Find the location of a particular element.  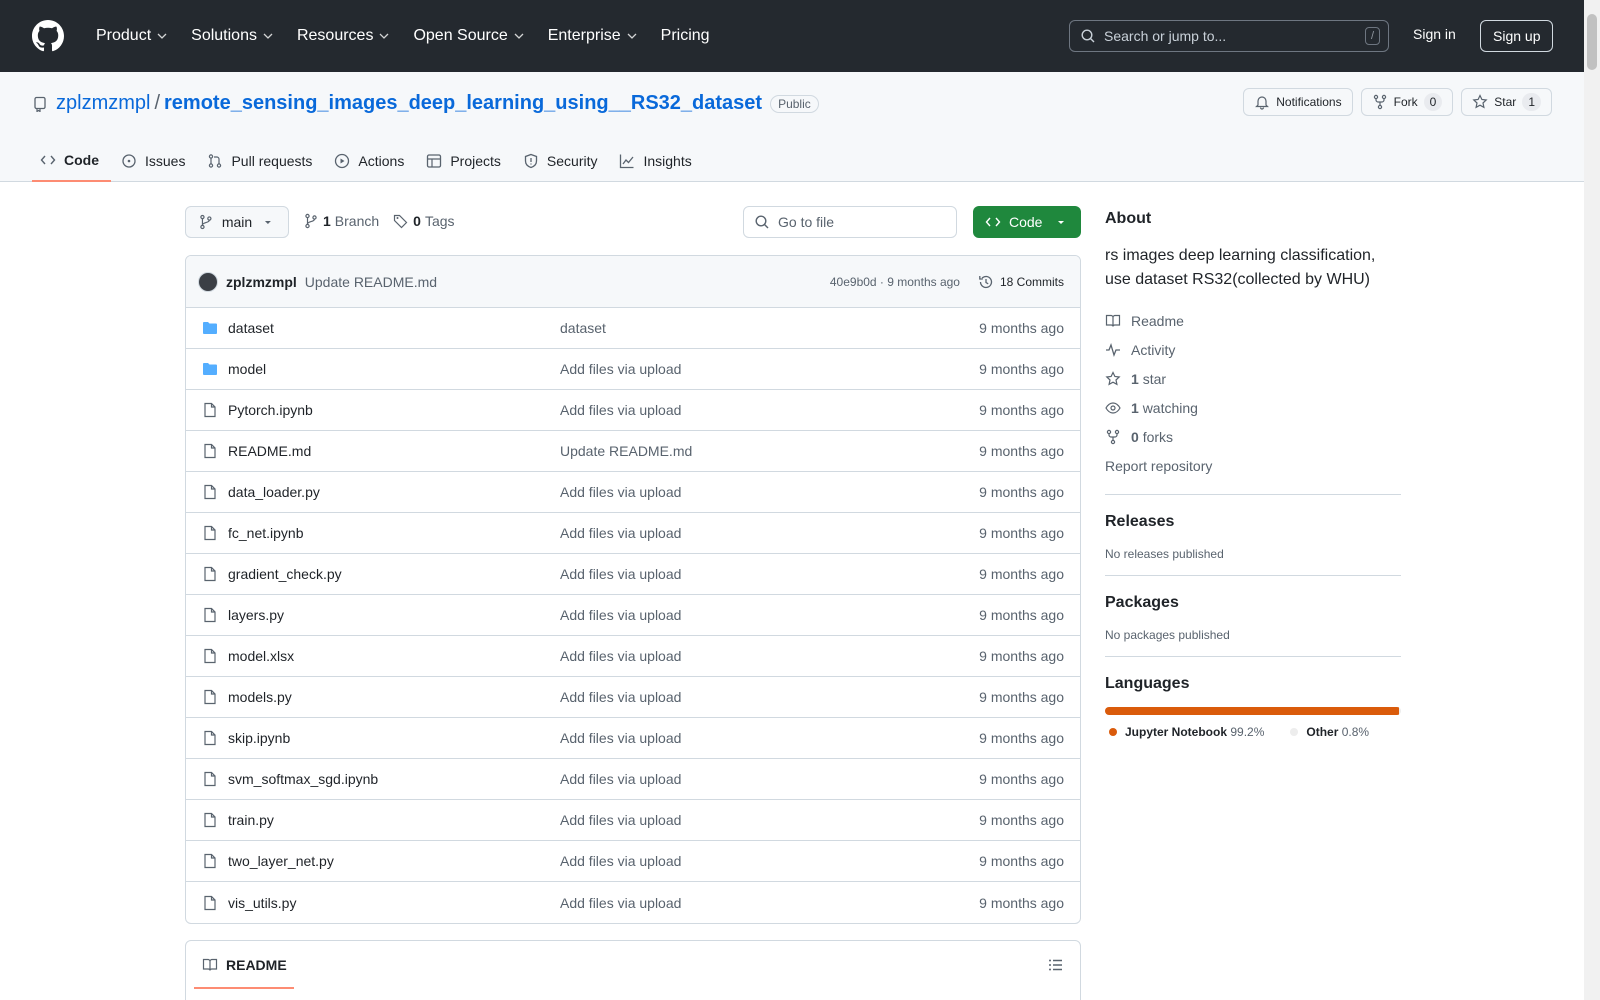

releases-heading: Releases is located at coordinates (1253, 522).